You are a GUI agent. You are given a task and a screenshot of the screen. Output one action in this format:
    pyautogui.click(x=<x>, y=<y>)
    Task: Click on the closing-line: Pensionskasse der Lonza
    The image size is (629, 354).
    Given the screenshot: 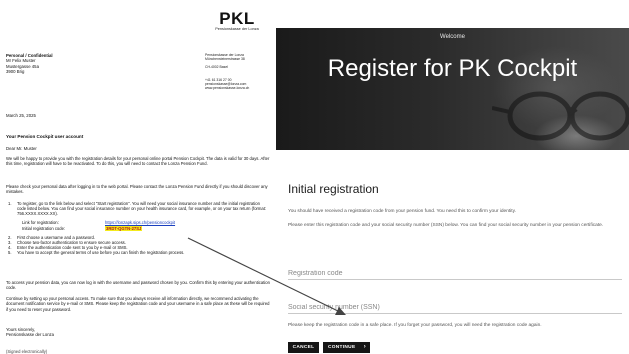 What is the action you would take?
    pyautogui.click(x=30, y=335)
    